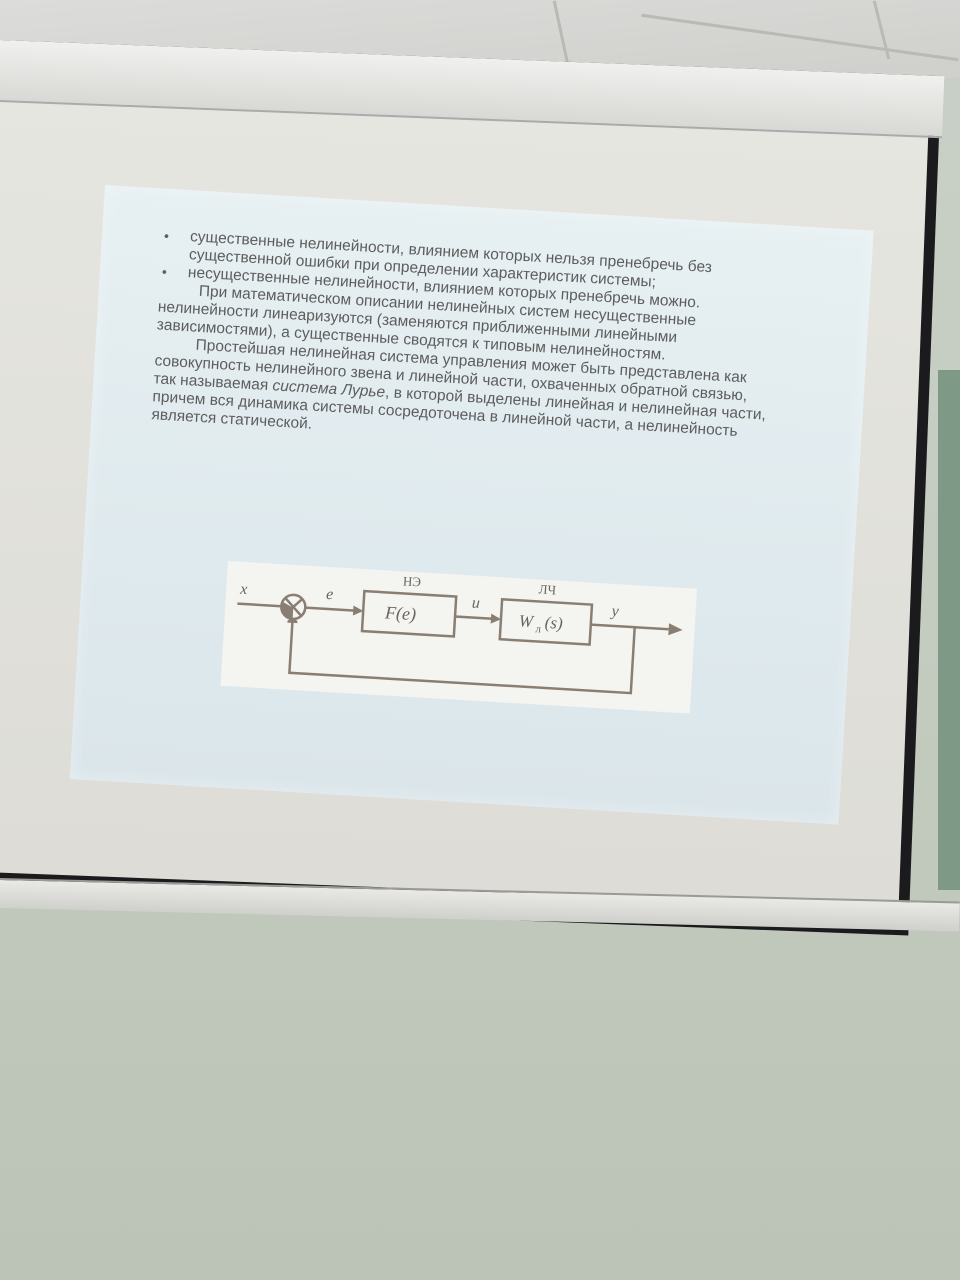 The width and height of the screenshot is (960, 1280). I want to click on label-ne: НЭ, so click(412, 581).